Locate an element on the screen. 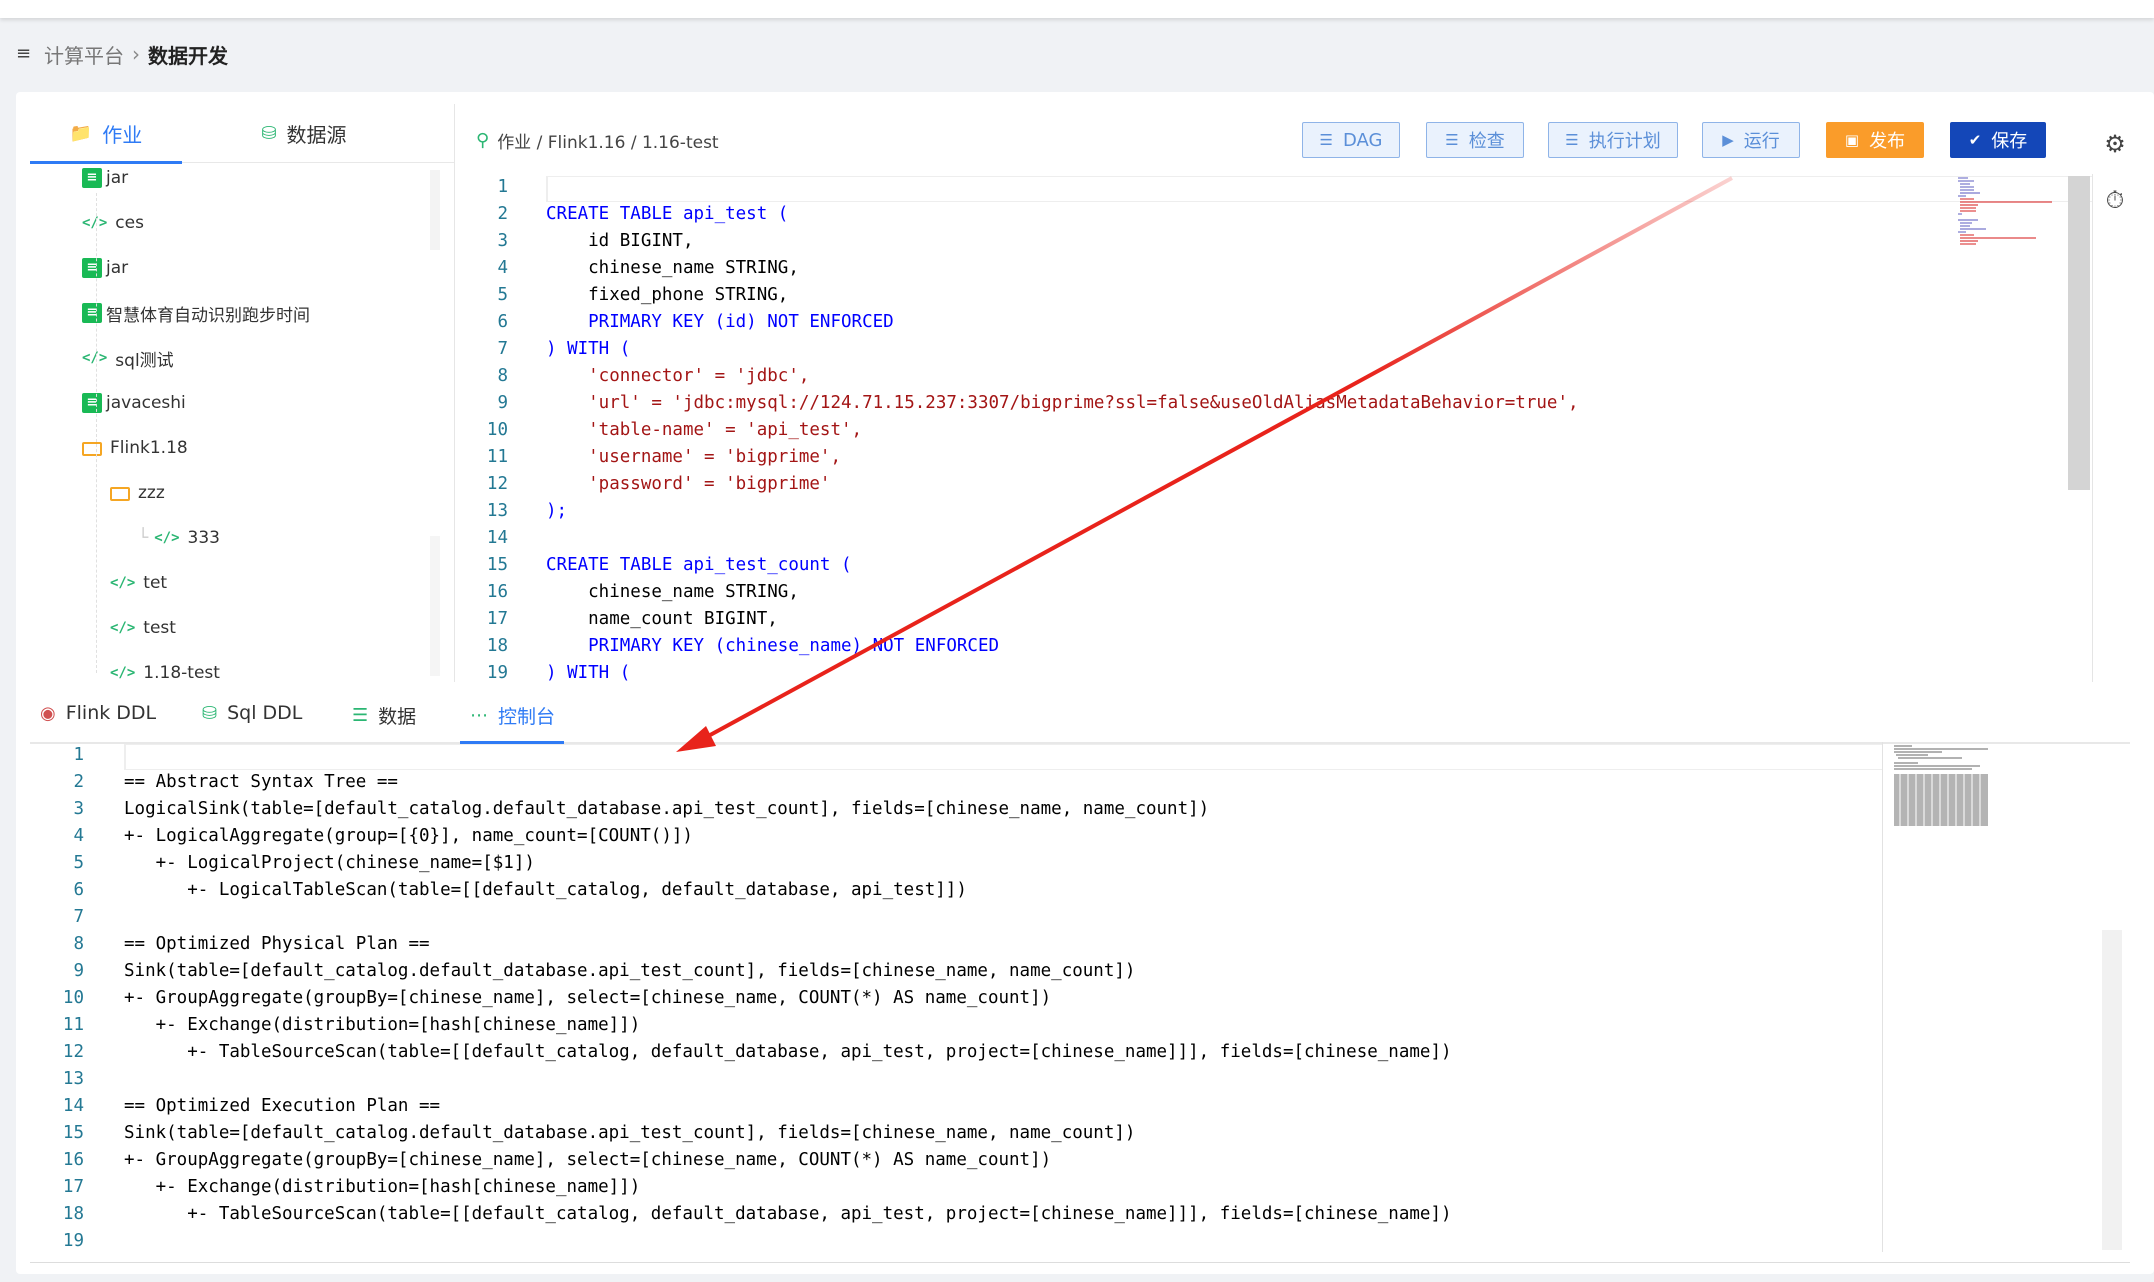  line-number: 15 is located at coordinates (497, 565).